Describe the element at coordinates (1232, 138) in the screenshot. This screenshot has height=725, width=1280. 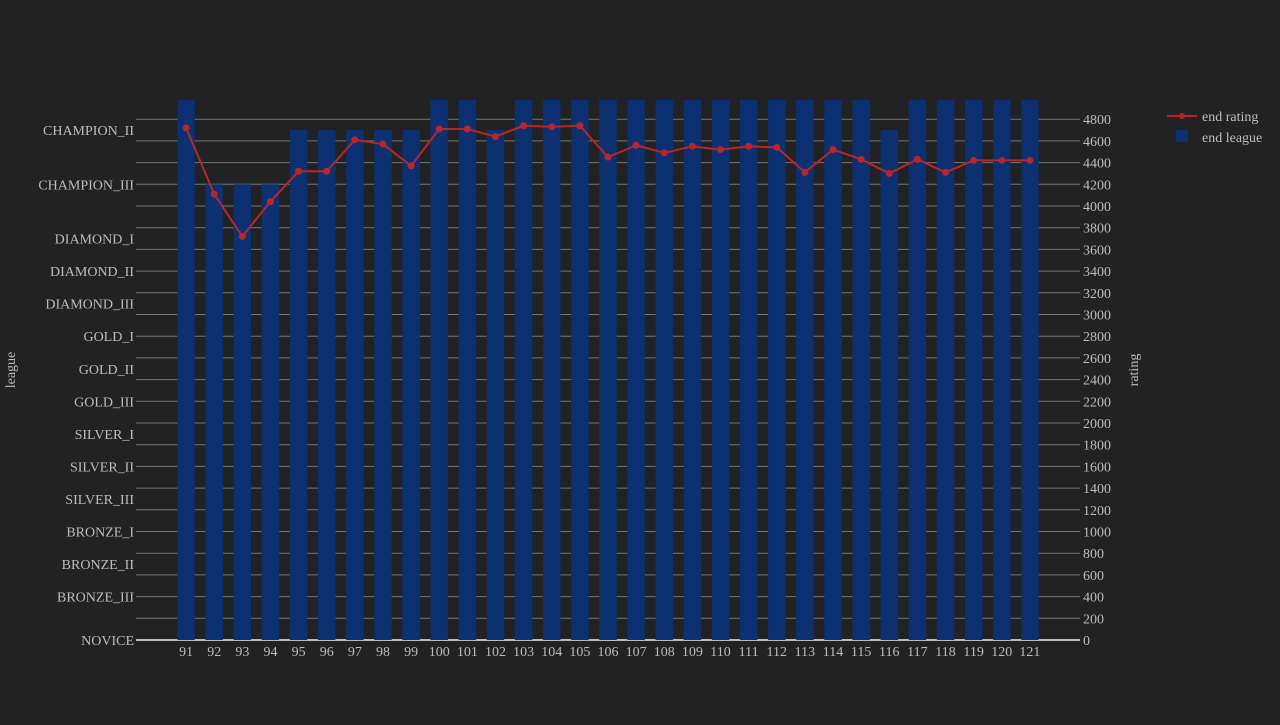
I see `legend-label-league: end league` at that location.